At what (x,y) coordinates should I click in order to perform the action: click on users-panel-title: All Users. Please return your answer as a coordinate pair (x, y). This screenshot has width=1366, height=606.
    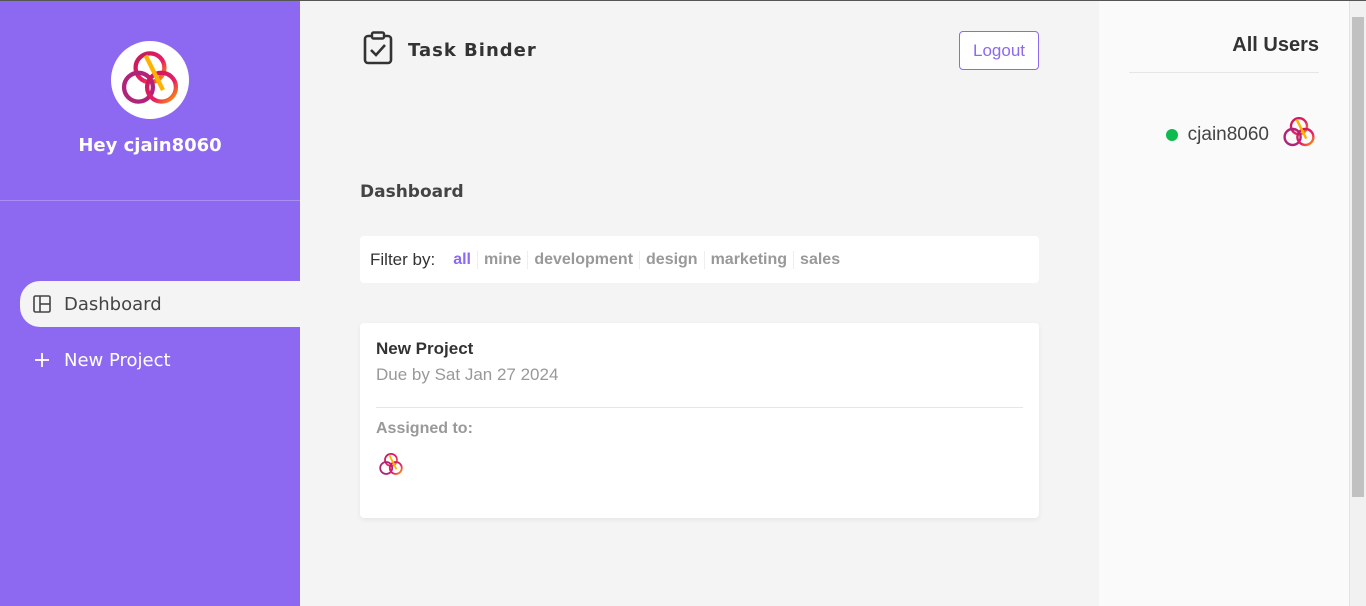
    Looking at the image, I should click on (1275, 45).